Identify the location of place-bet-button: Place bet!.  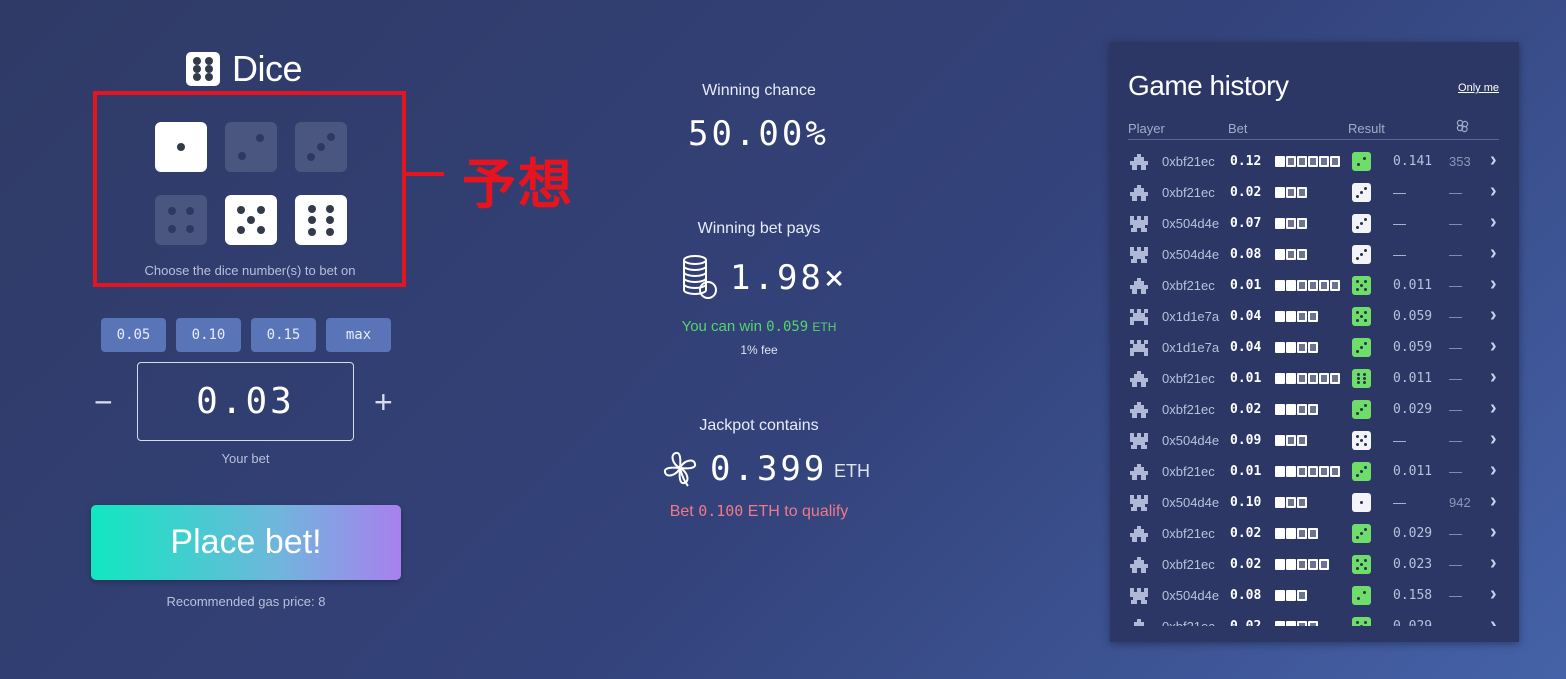
(246, 542).